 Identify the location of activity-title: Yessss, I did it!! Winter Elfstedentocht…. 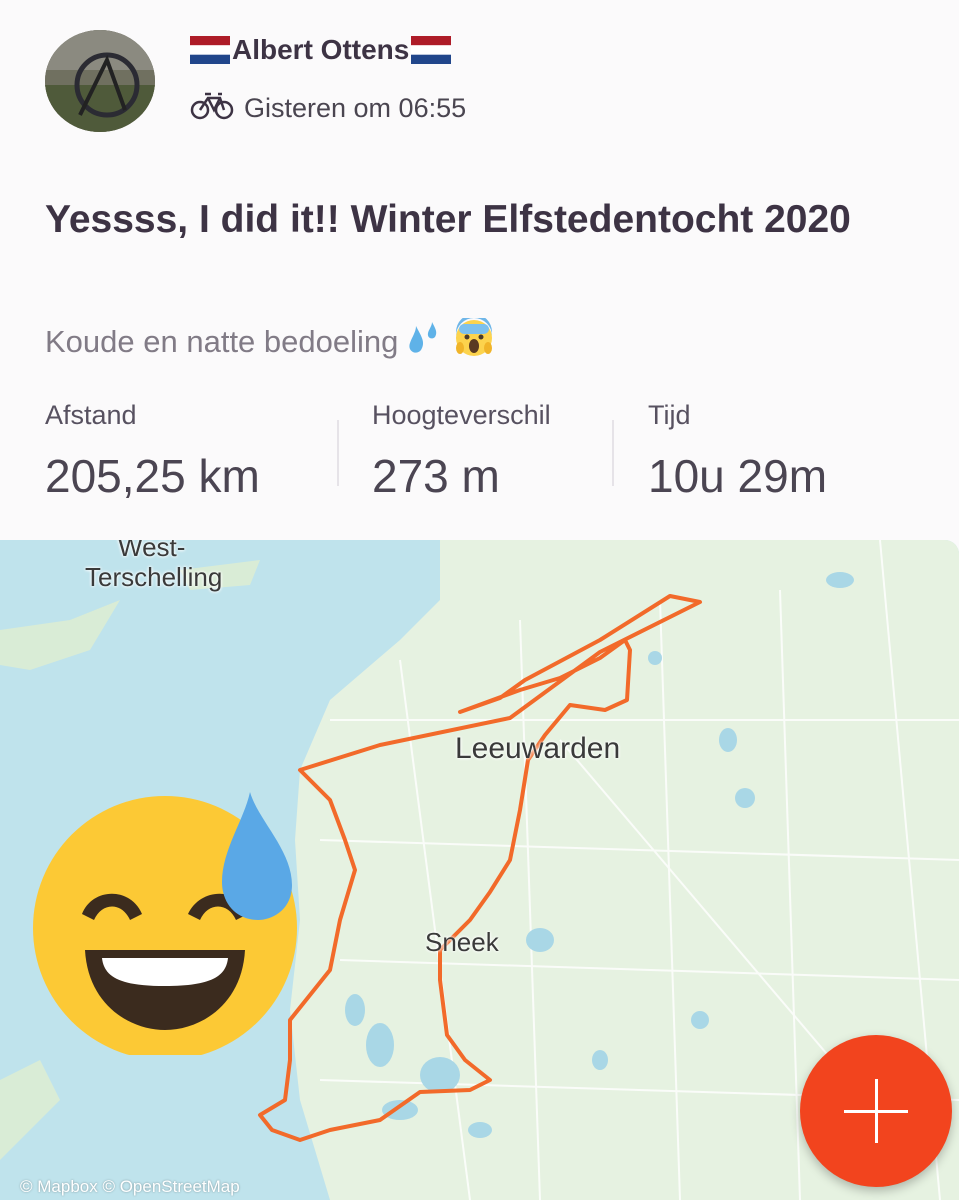
(485, 219).